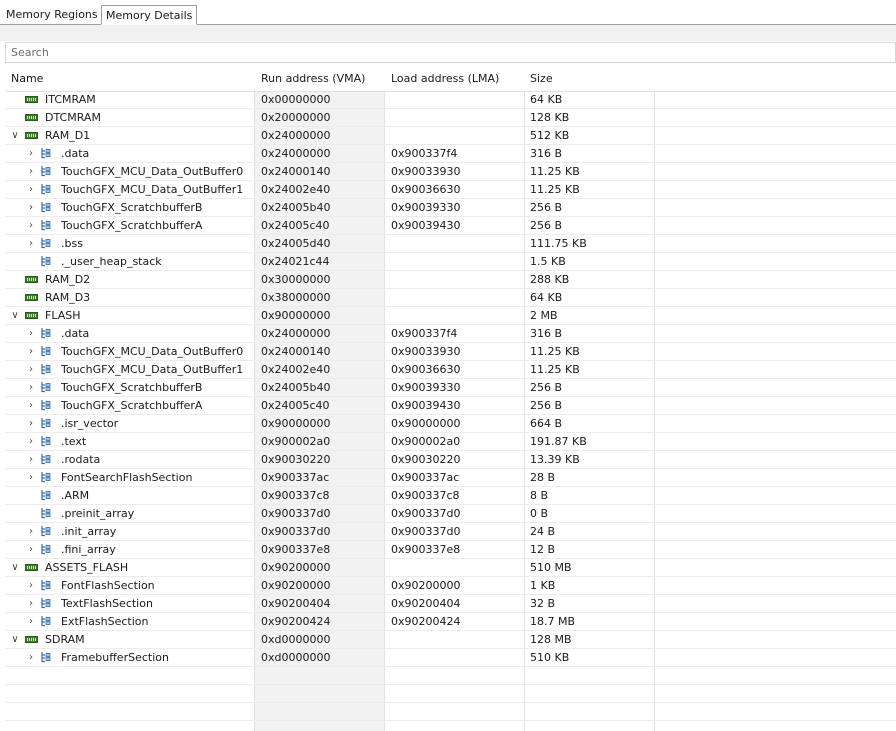 The height and width of the screenshot is (731, 896). I want to click on column-header-lma: Load address (LMA), so click(445, 79).